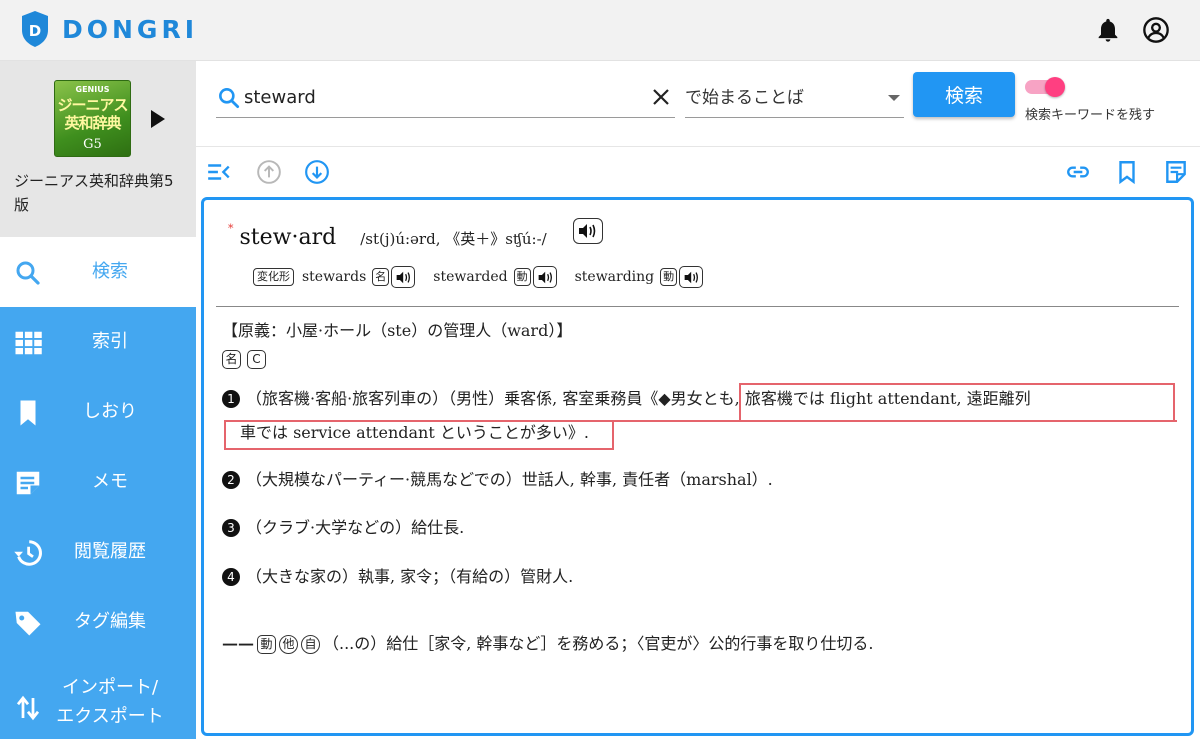 This screenshot has height=739, width=1200. I want to click on sense-text: （旅客機·客船·旅客列車の）（男性）乗客係, 客室乗務員, so click(444, 398).